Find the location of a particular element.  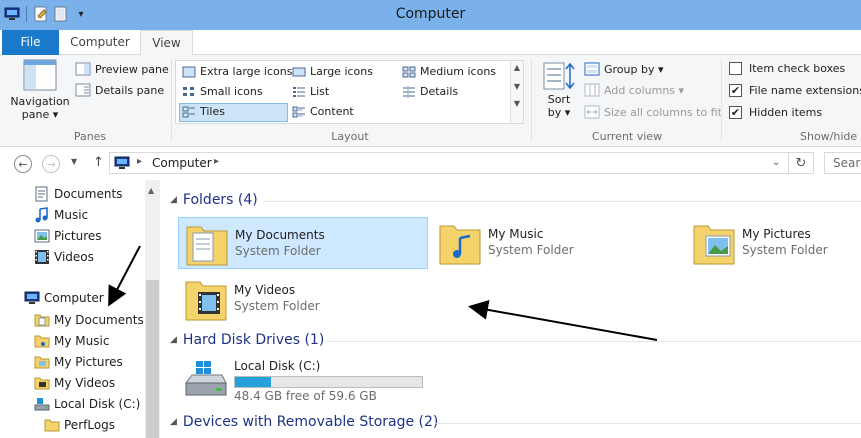

nav-item-label: Music is located at coordinates (71, 215).